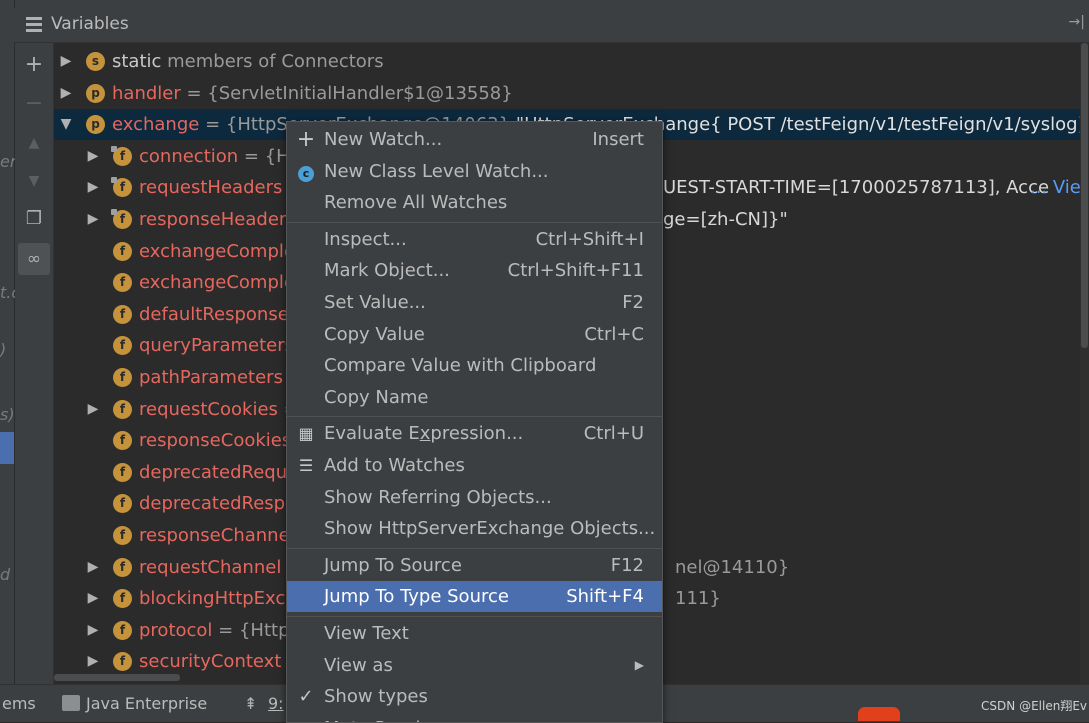 The height and width of the screenshot is (723, 1089). What do you see at coordinates (1077, 22) in the screenshot?
I see `hide-panel-icon: →|` at bounding box center [1077, 22].